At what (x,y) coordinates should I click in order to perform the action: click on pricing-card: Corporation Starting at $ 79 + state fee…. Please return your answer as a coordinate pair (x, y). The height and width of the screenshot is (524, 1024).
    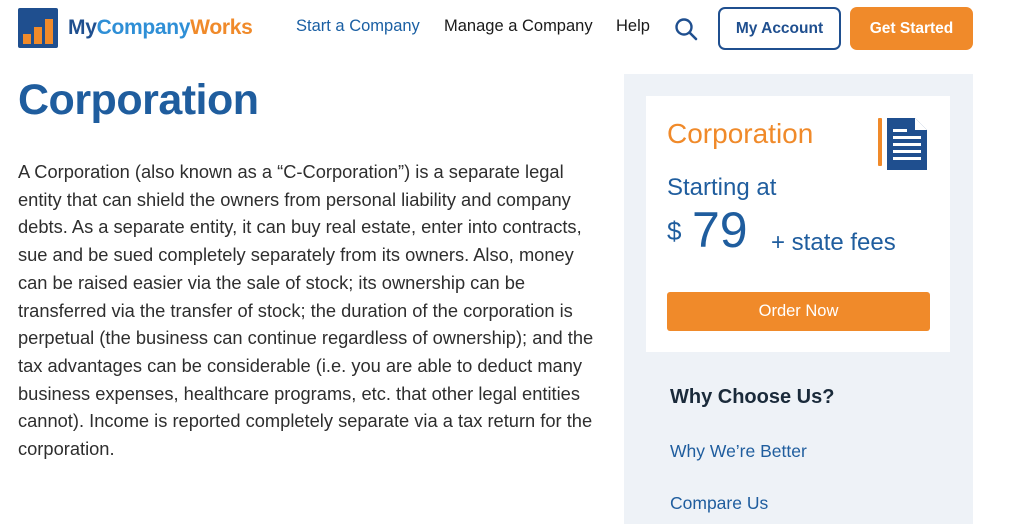
    Looking at the image, I should click on (798, 224).